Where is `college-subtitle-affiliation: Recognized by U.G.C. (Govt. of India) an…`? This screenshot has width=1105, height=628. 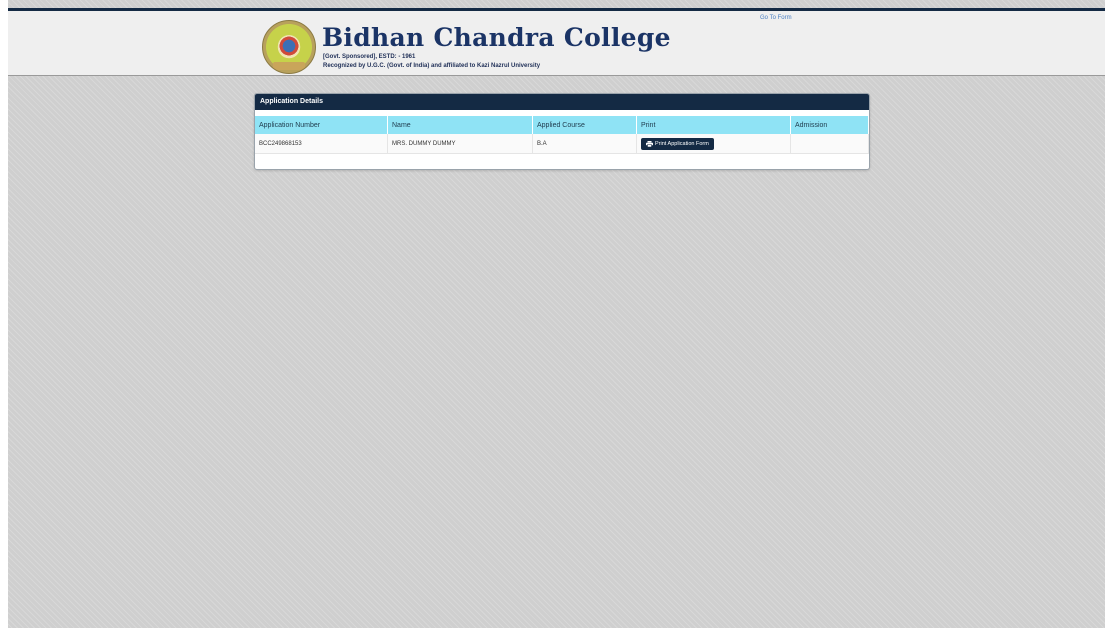 college-subtitle-affiliation: Recognized by U.G.C. (Govt. of India) an… is located at coordinates (432, 66).